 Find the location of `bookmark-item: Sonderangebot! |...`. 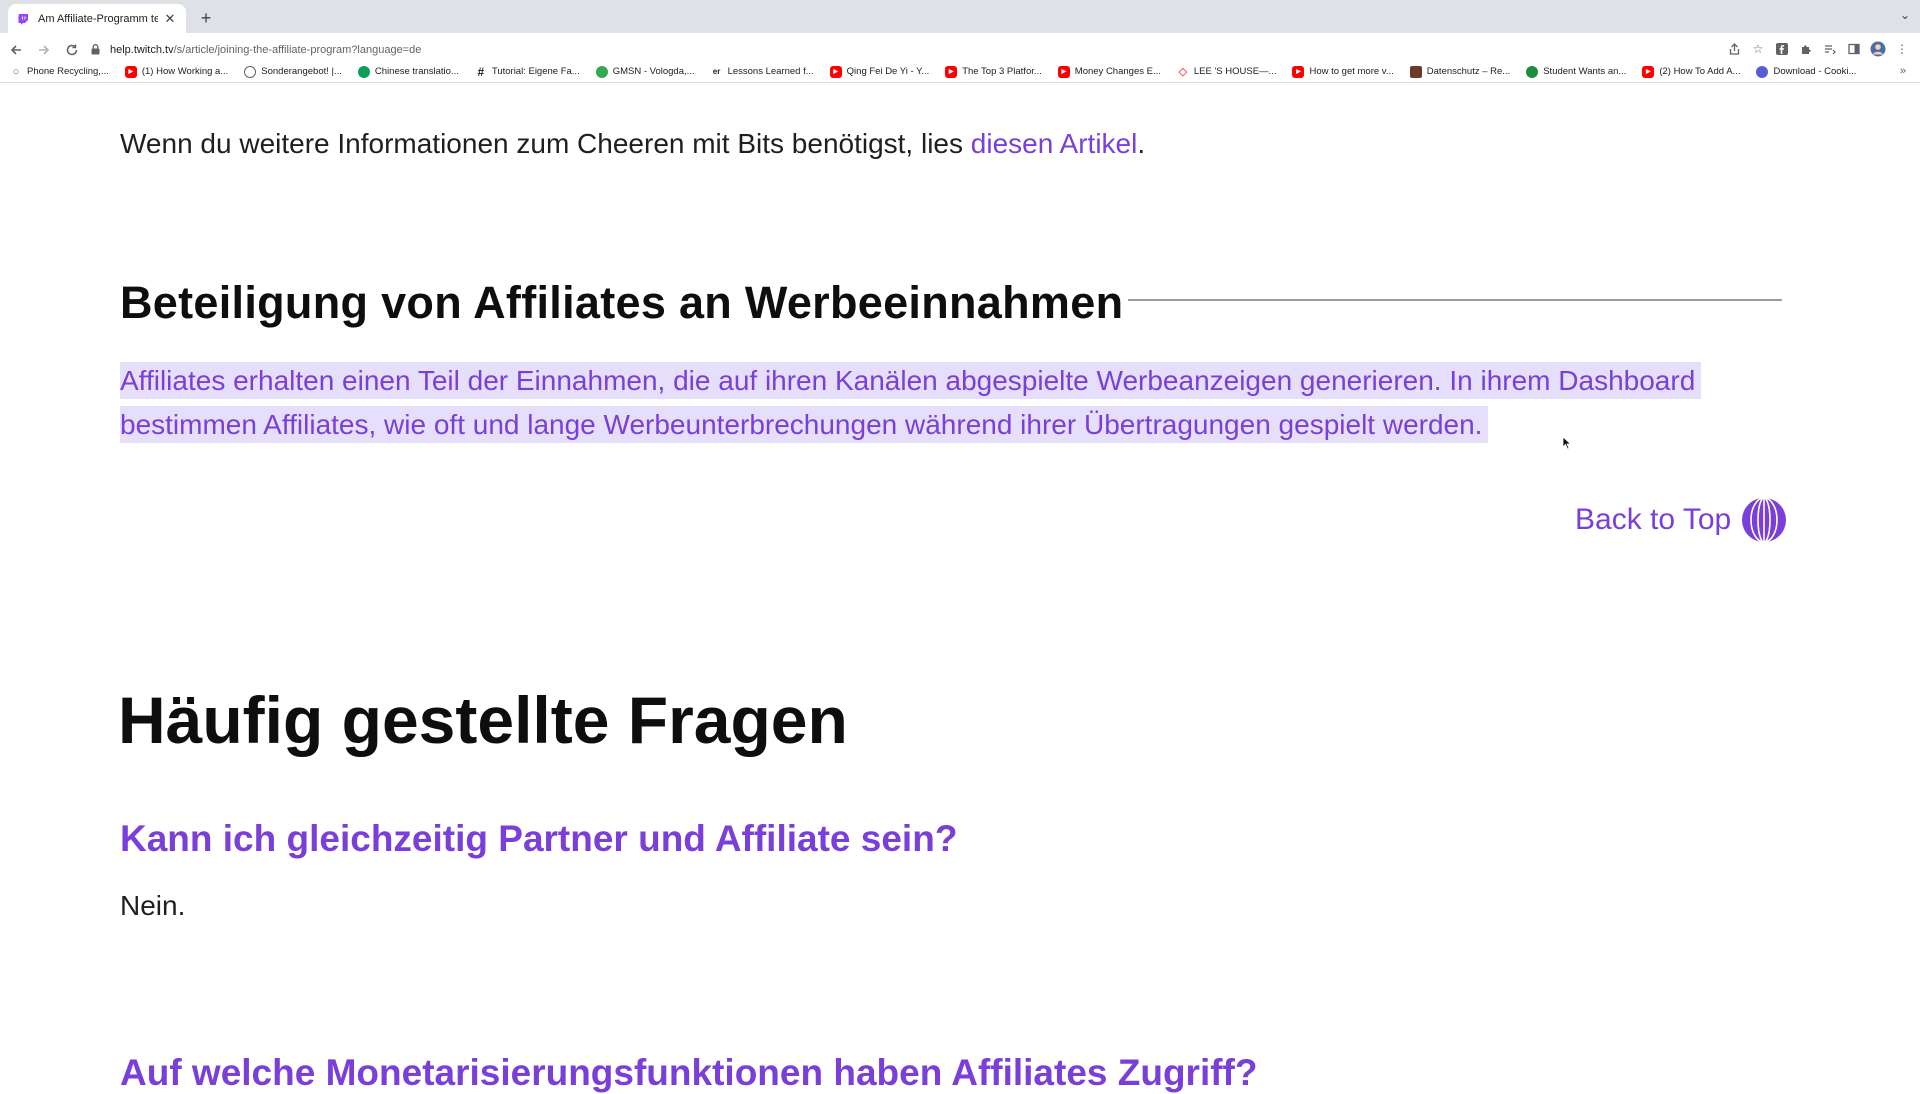

bookmark-item: Sonderangebot! |... is located at coordinates (293, 71).